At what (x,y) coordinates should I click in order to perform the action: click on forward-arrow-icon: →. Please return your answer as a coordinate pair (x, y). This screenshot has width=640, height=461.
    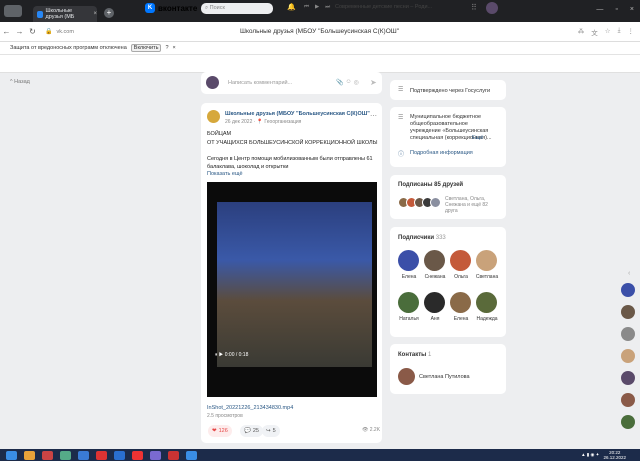
    Looking at the image, I should click on (19, 31).